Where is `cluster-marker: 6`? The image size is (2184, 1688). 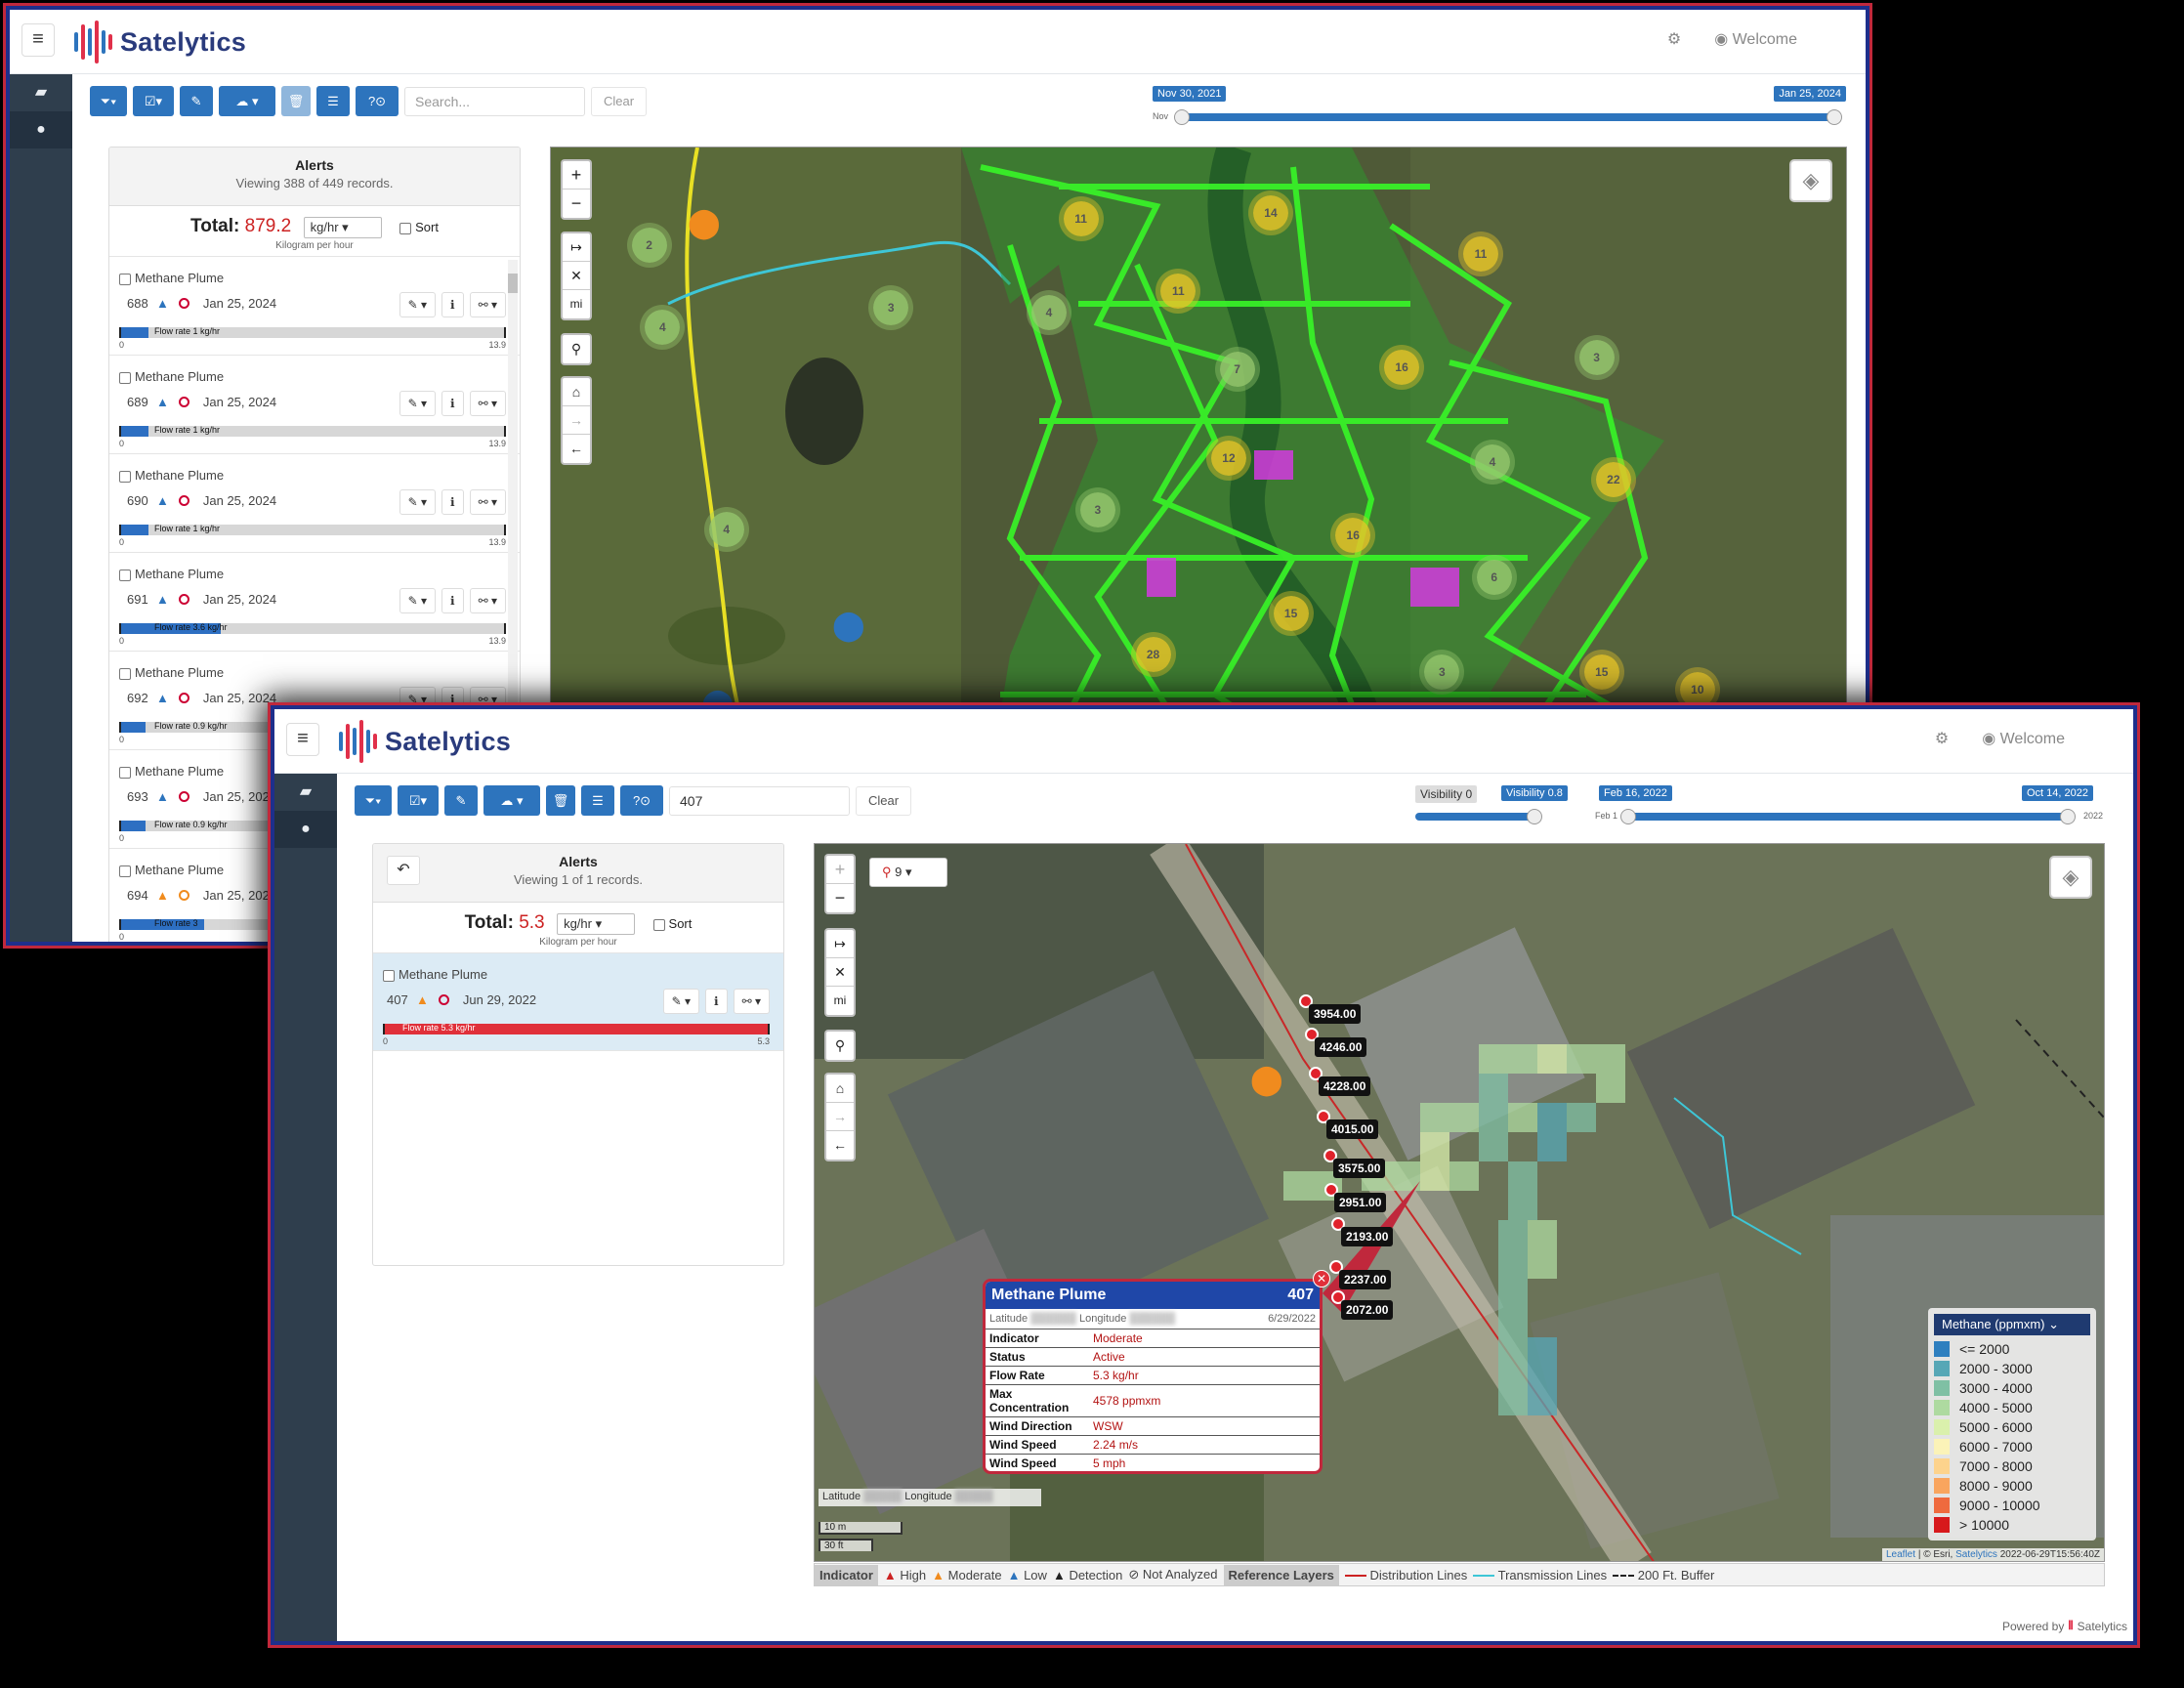 cluster-marker: 6 is located at coordinates (1494, 578).